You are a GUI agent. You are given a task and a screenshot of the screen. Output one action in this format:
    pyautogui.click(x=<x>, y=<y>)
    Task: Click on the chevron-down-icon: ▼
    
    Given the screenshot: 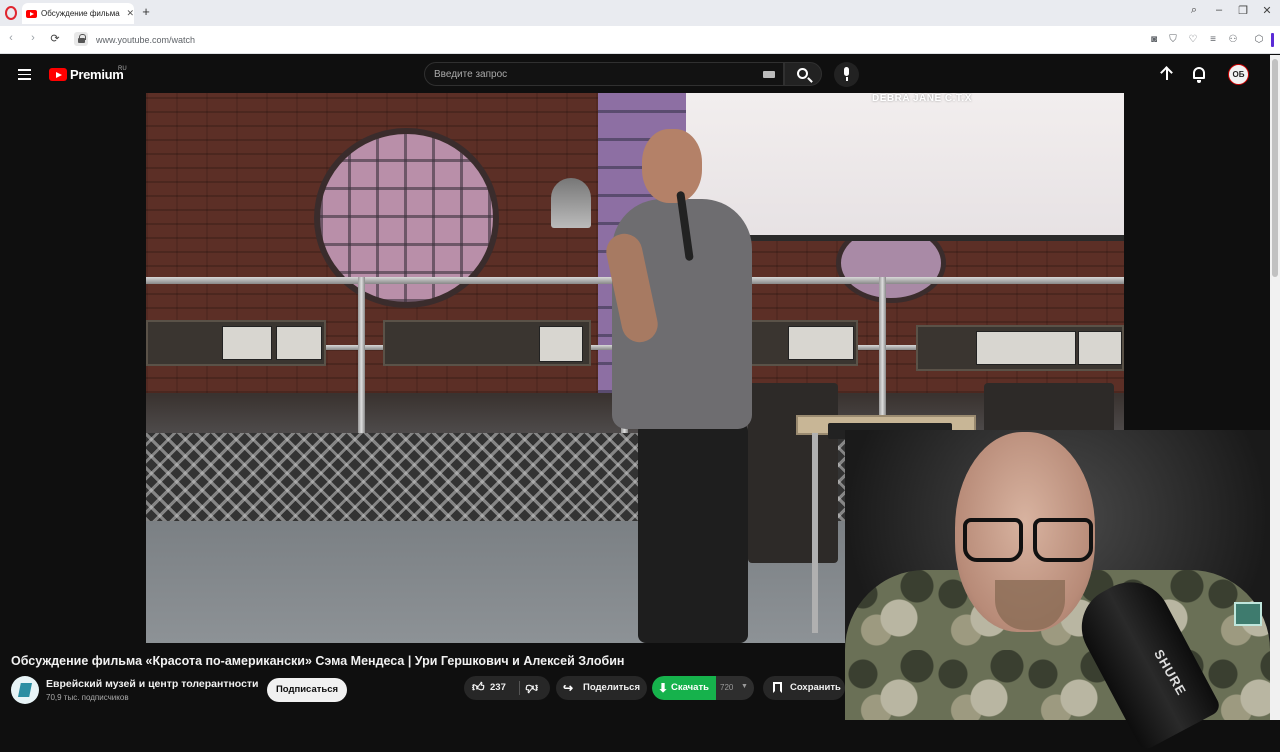 What is the action you would take?
    pyautogui.click(x=744, y=686)
    